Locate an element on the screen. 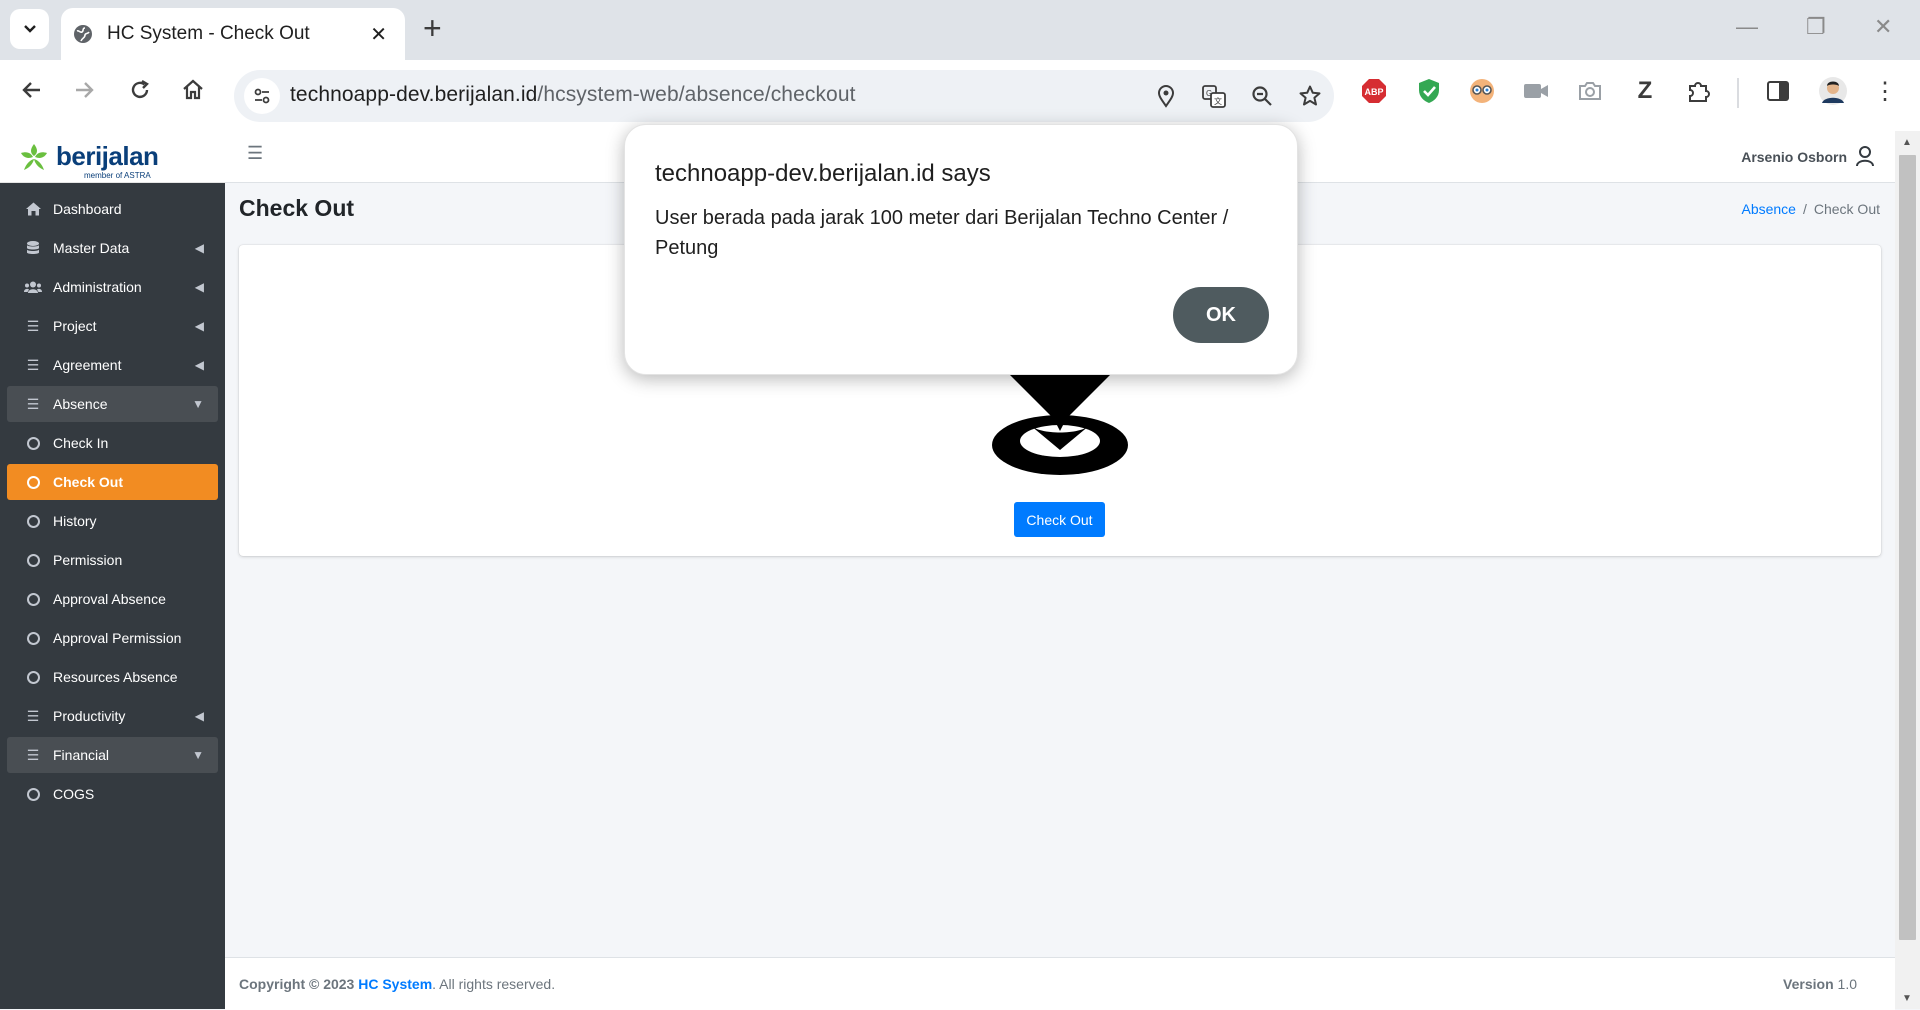  zoom-out-icon is located at coordinates (1262, 96).